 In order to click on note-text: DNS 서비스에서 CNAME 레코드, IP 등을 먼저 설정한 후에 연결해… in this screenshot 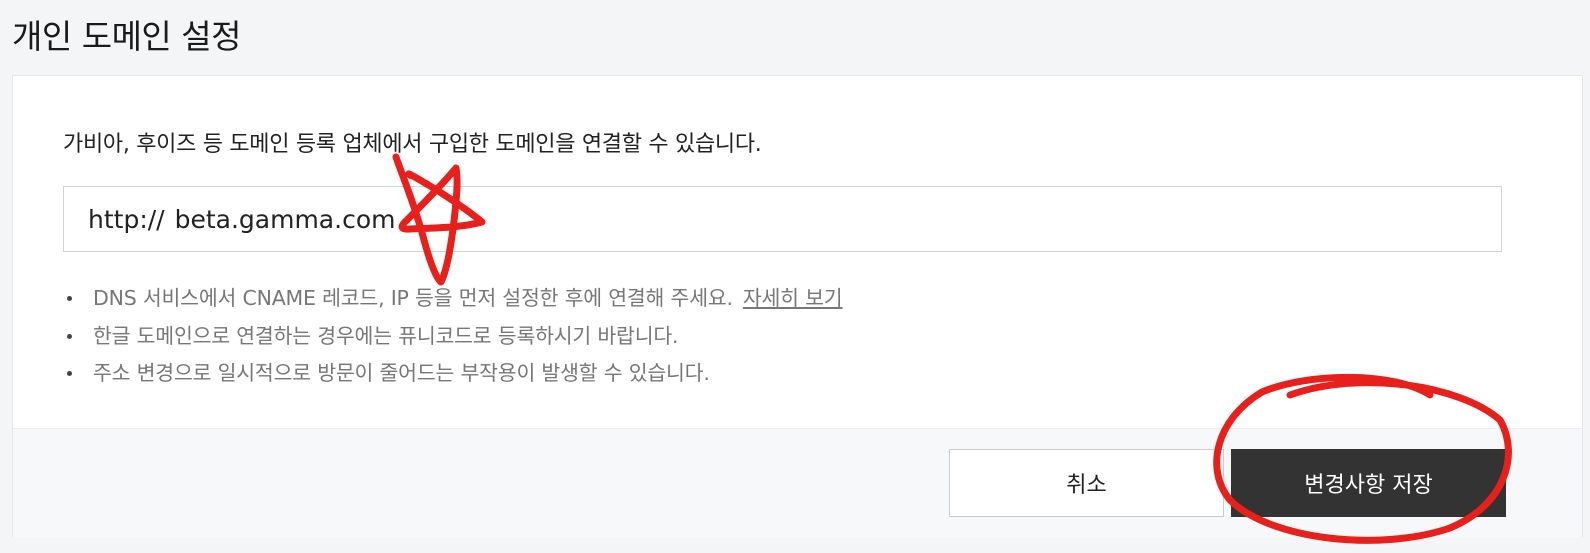, I will do `click(413, 298)`.